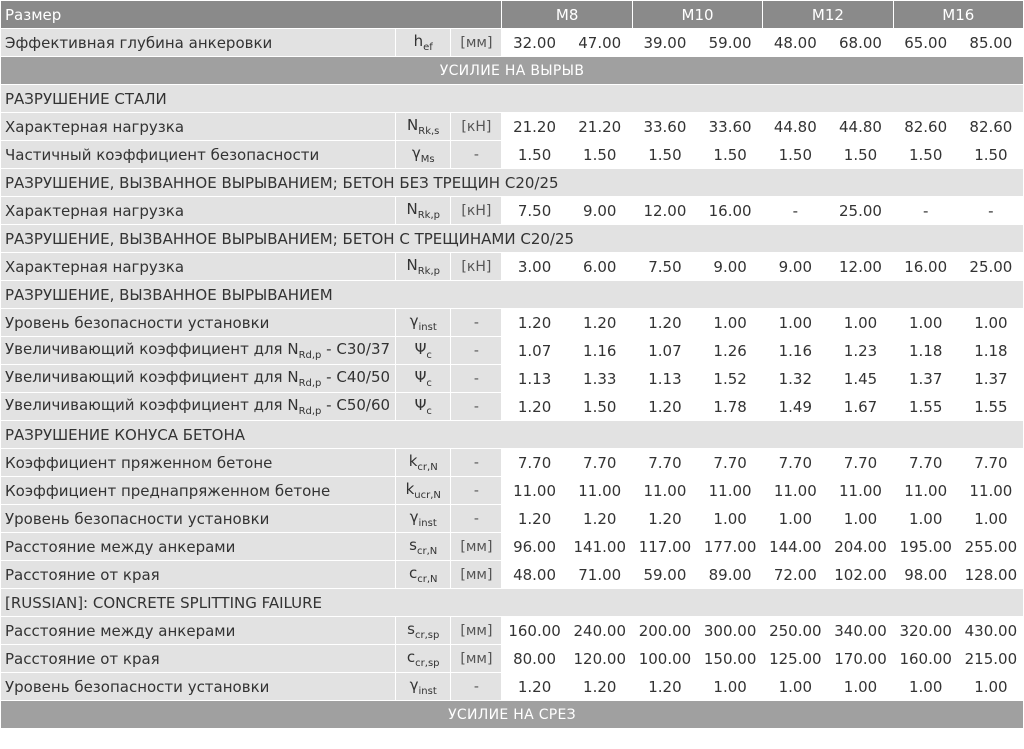 Image resolution: width=1024 pixels, height=749 pixels. I want to click on row-label-tail: - C40/50, so click(356, 377).